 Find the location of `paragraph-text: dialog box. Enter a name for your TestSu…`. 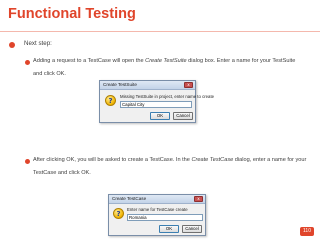

paragraph-text: dialog box. Enter a name for your TestSu… is located at coordinates (241, 61).